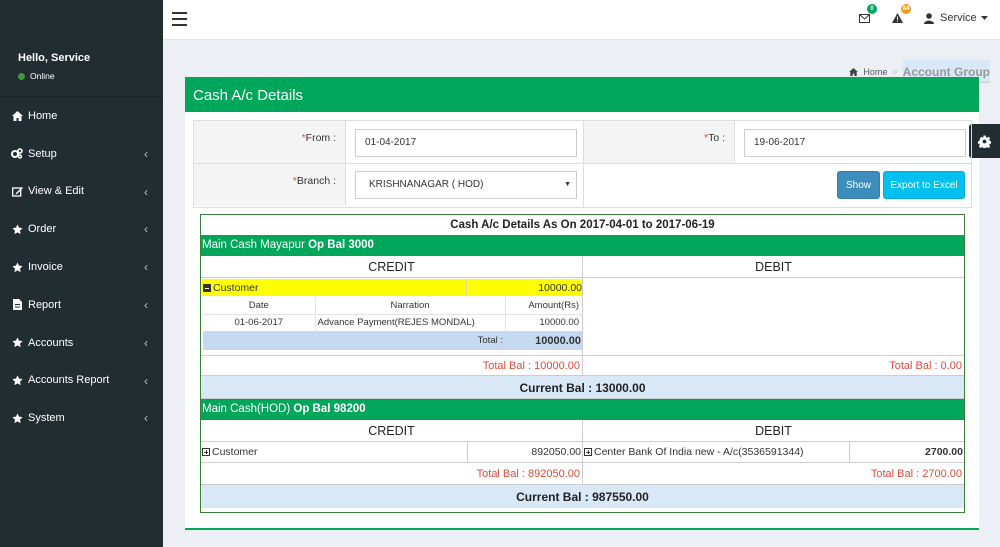 This screenshot has height=547, width=1000. Describe the element at coordinates (875, 72) in the screenshot. I see `breadcrumb-home-link: Home` at that location.